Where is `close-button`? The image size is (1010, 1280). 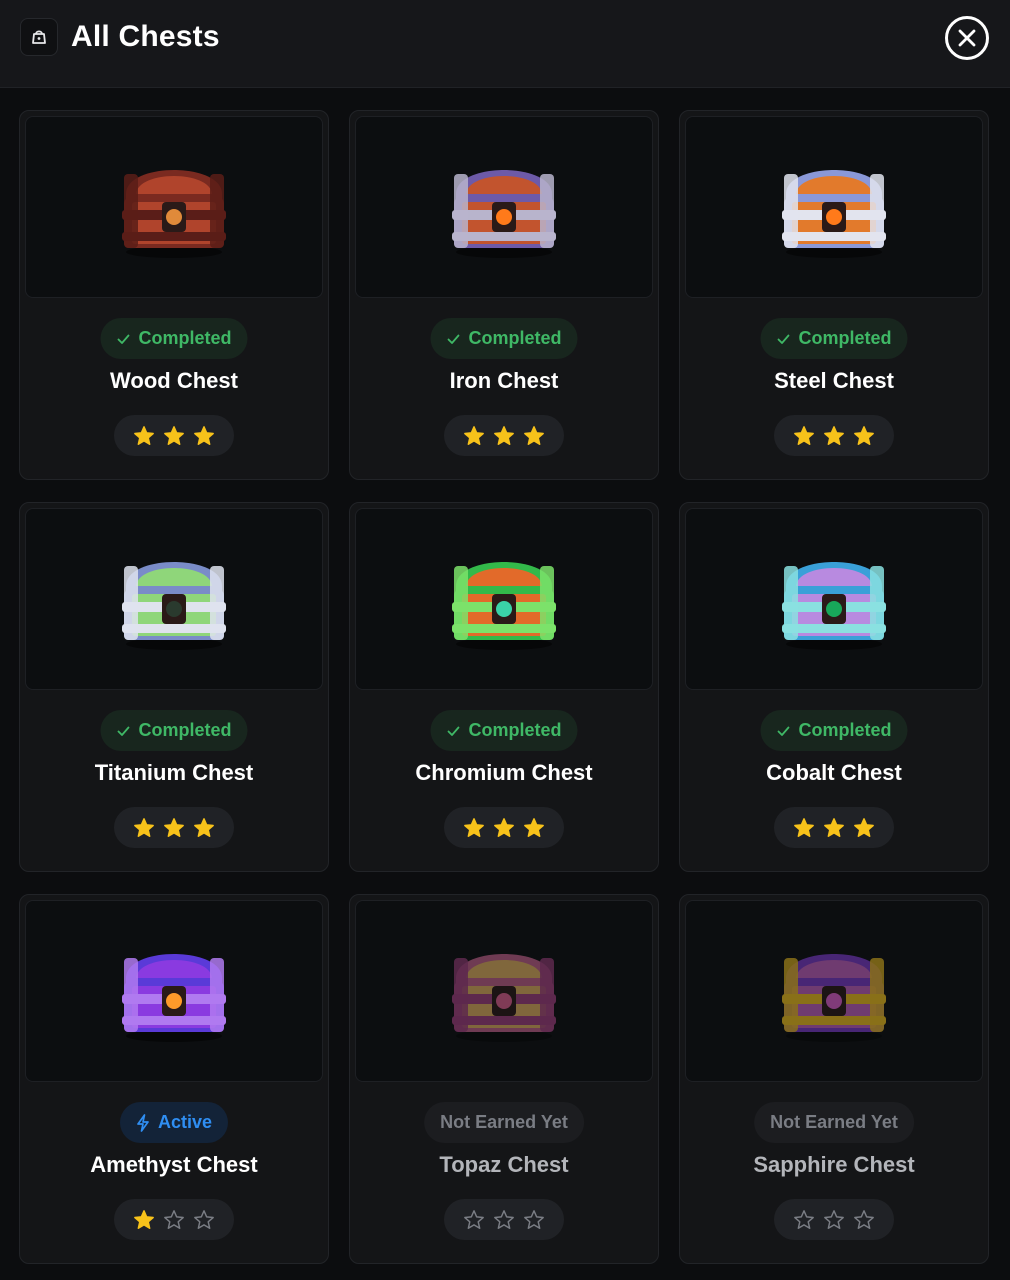 close-button is located at coordinates (967, 38).